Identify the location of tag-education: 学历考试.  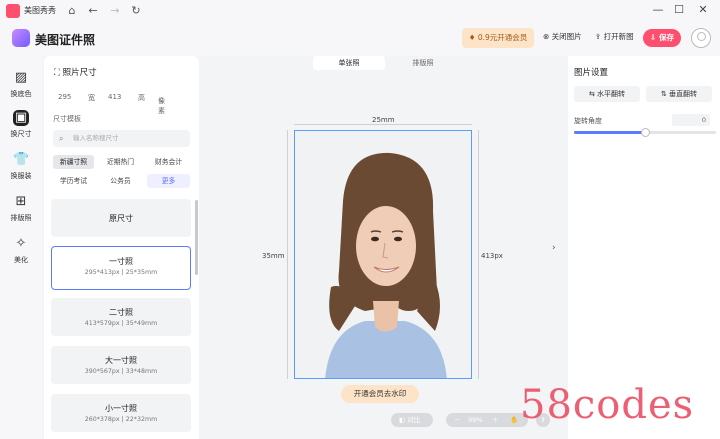
(73, 181).